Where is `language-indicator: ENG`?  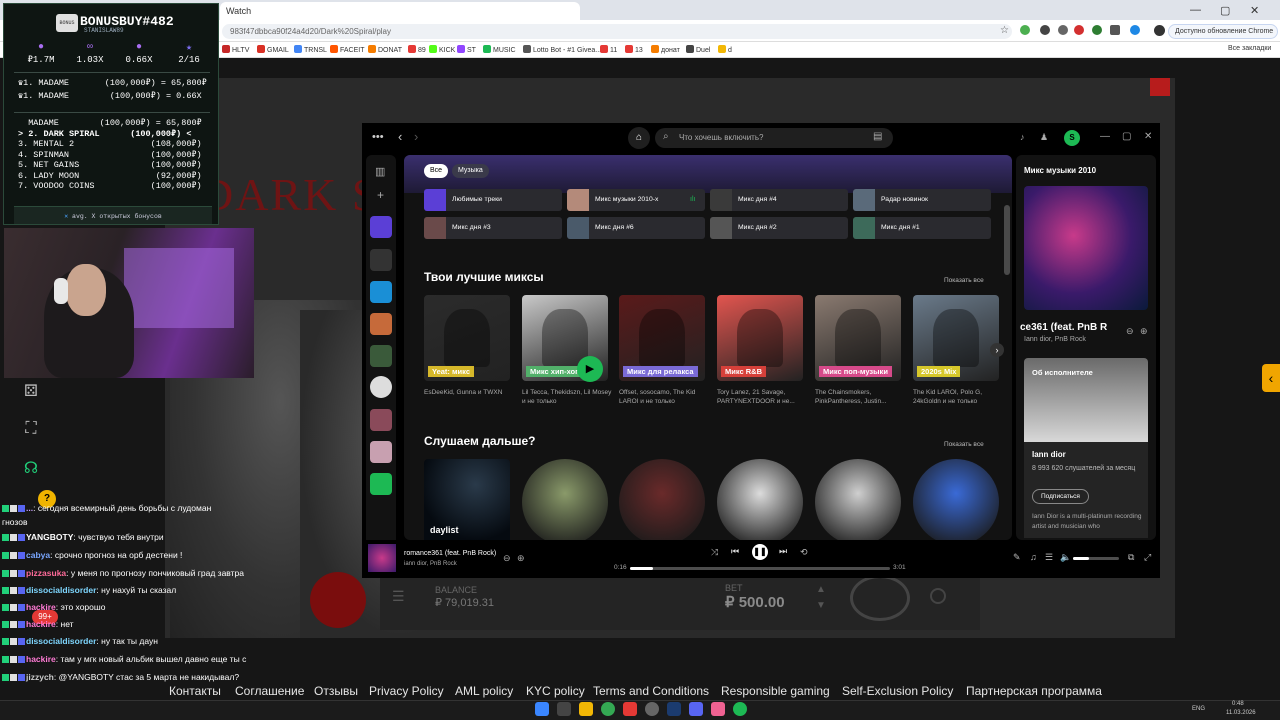
language-indicator: ENG is located at coordinates (1198, 709).